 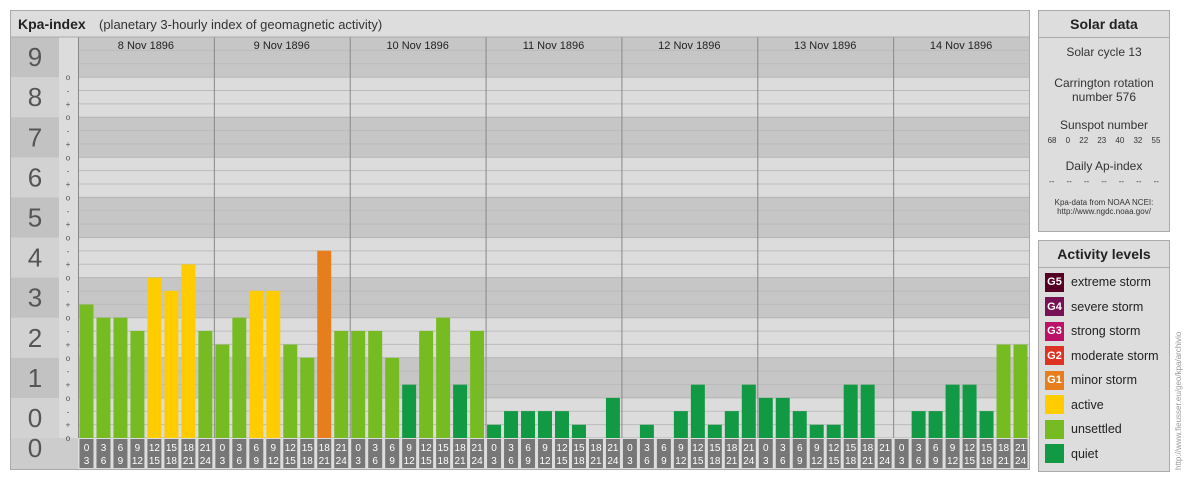 I want to click on activity-levels-heading: Activity levels, so click(x=1104, y=254).